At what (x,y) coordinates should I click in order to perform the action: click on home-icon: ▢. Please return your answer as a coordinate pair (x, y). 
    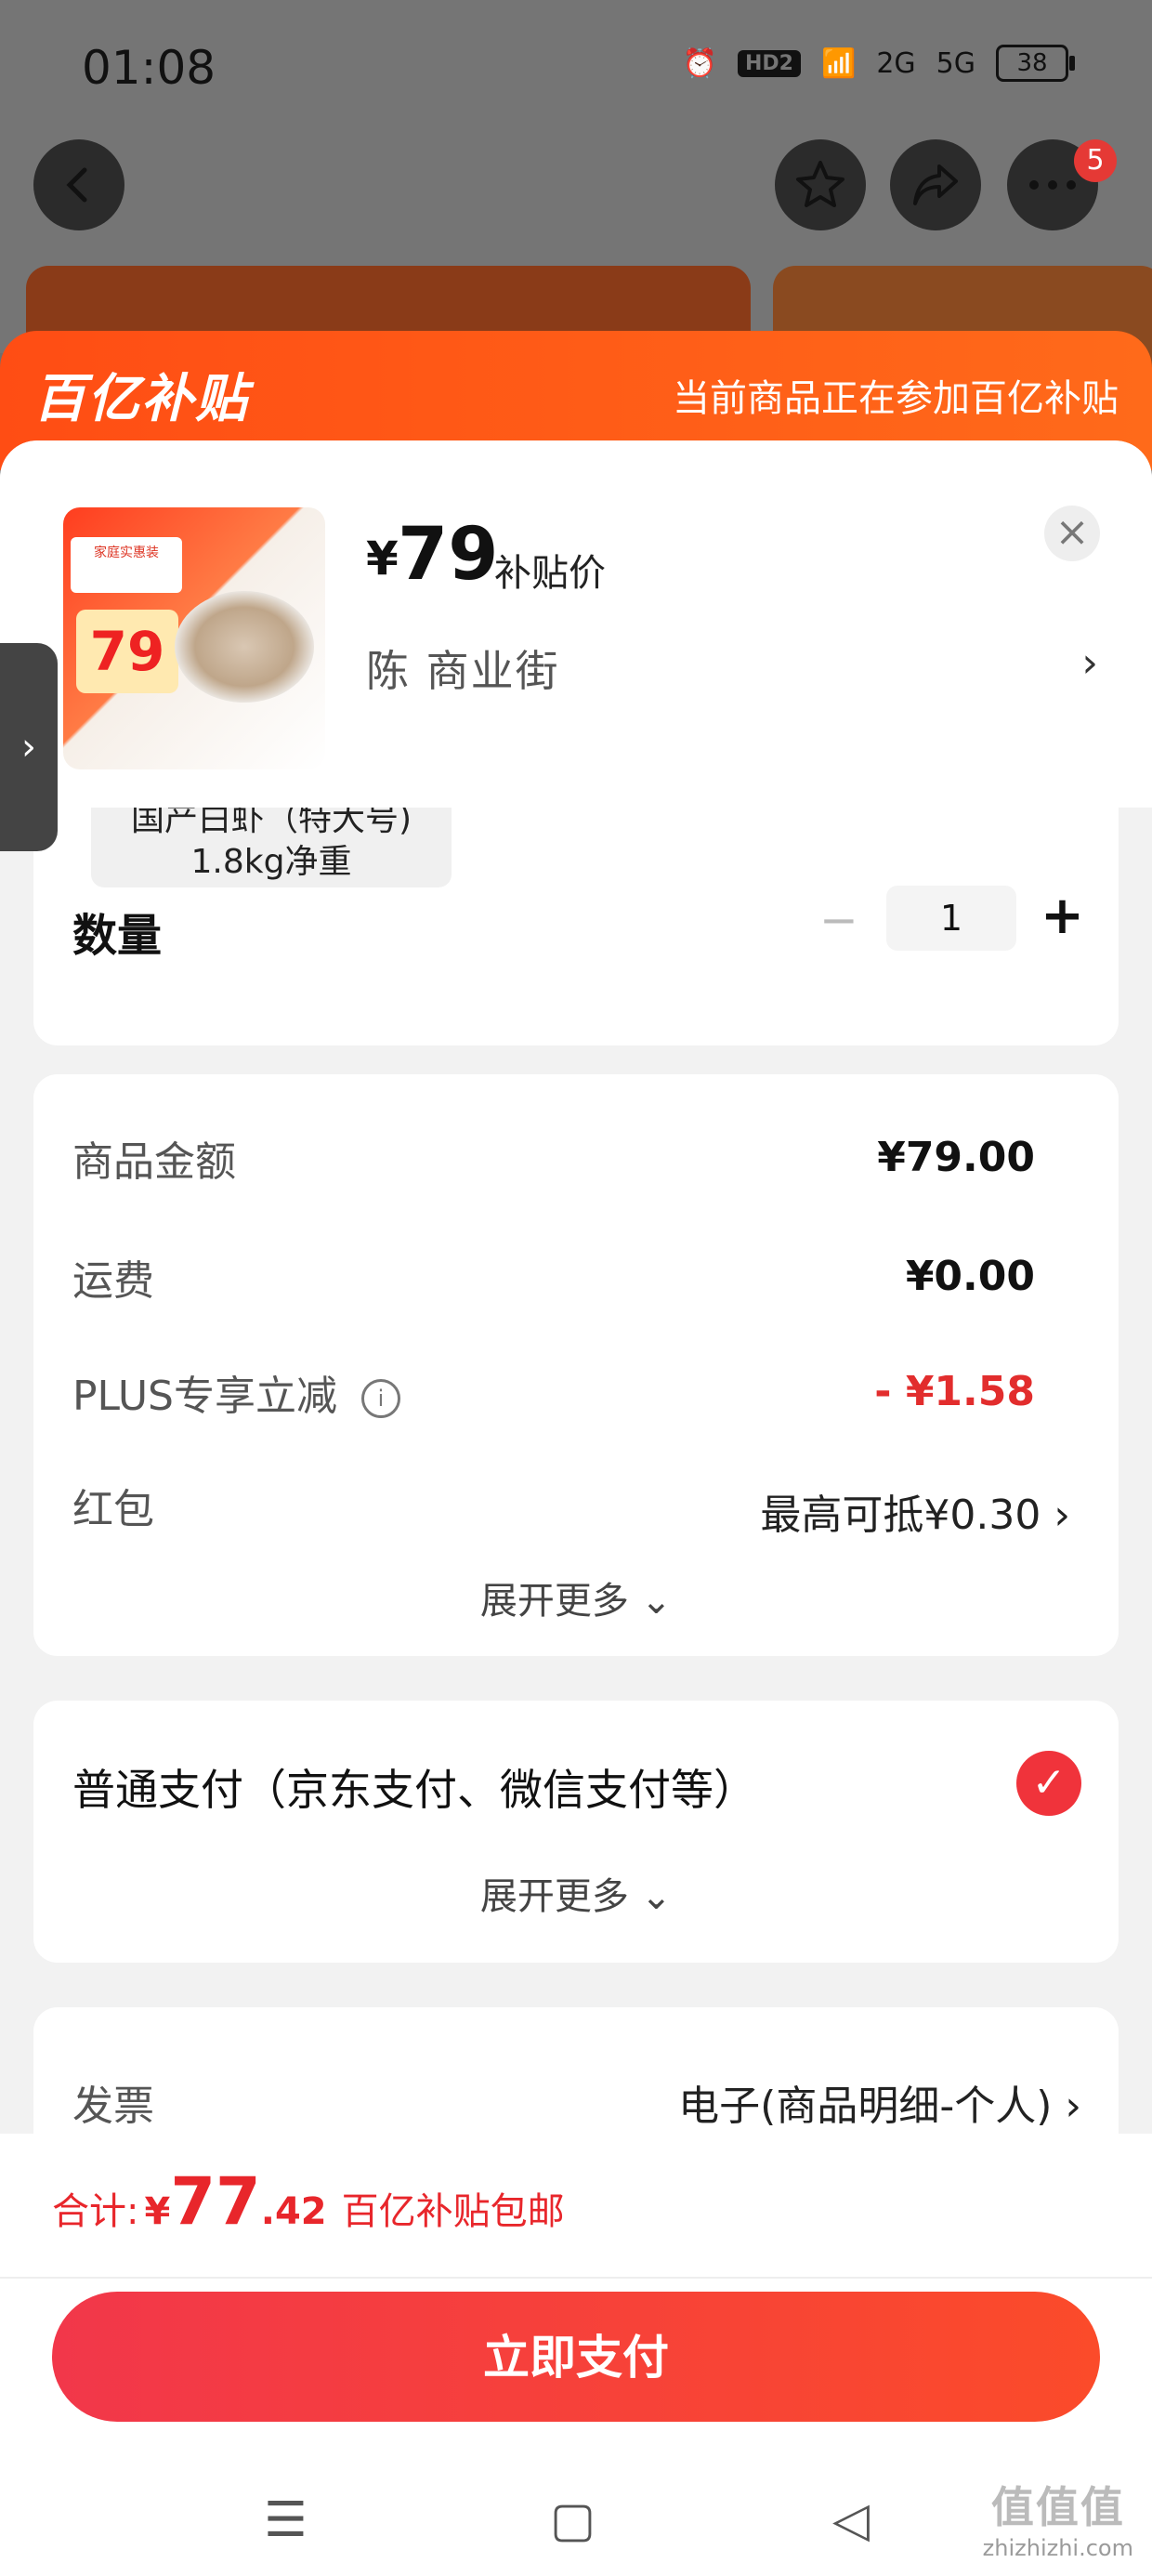
    Looking at the image, I should click on (573, 2520).